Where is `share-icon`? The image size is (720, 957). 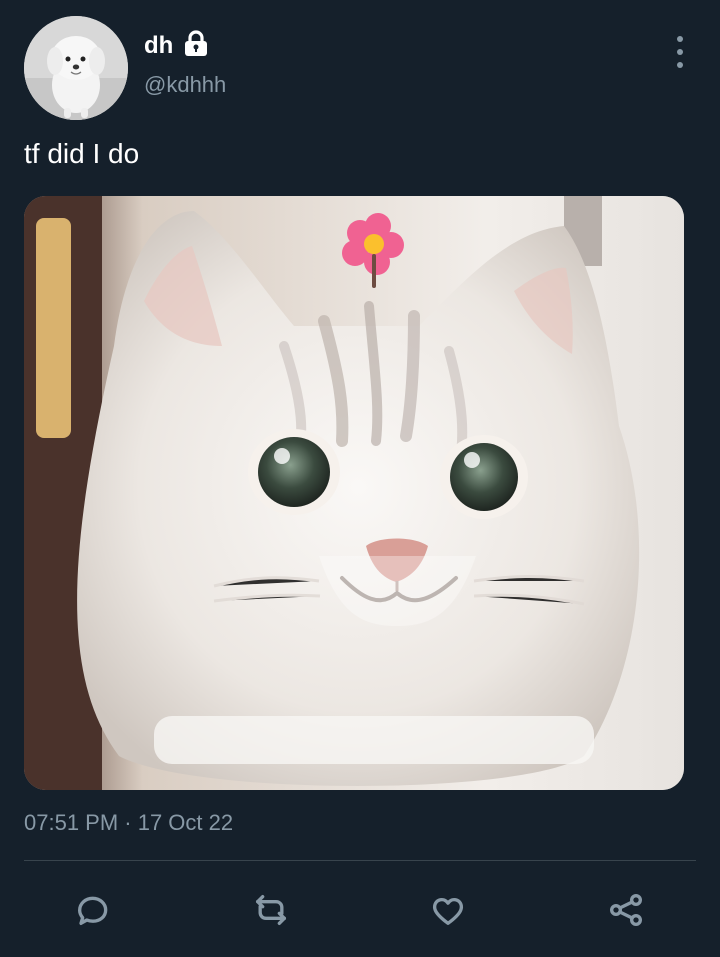
share-icon is located at coordinates (626, 910).